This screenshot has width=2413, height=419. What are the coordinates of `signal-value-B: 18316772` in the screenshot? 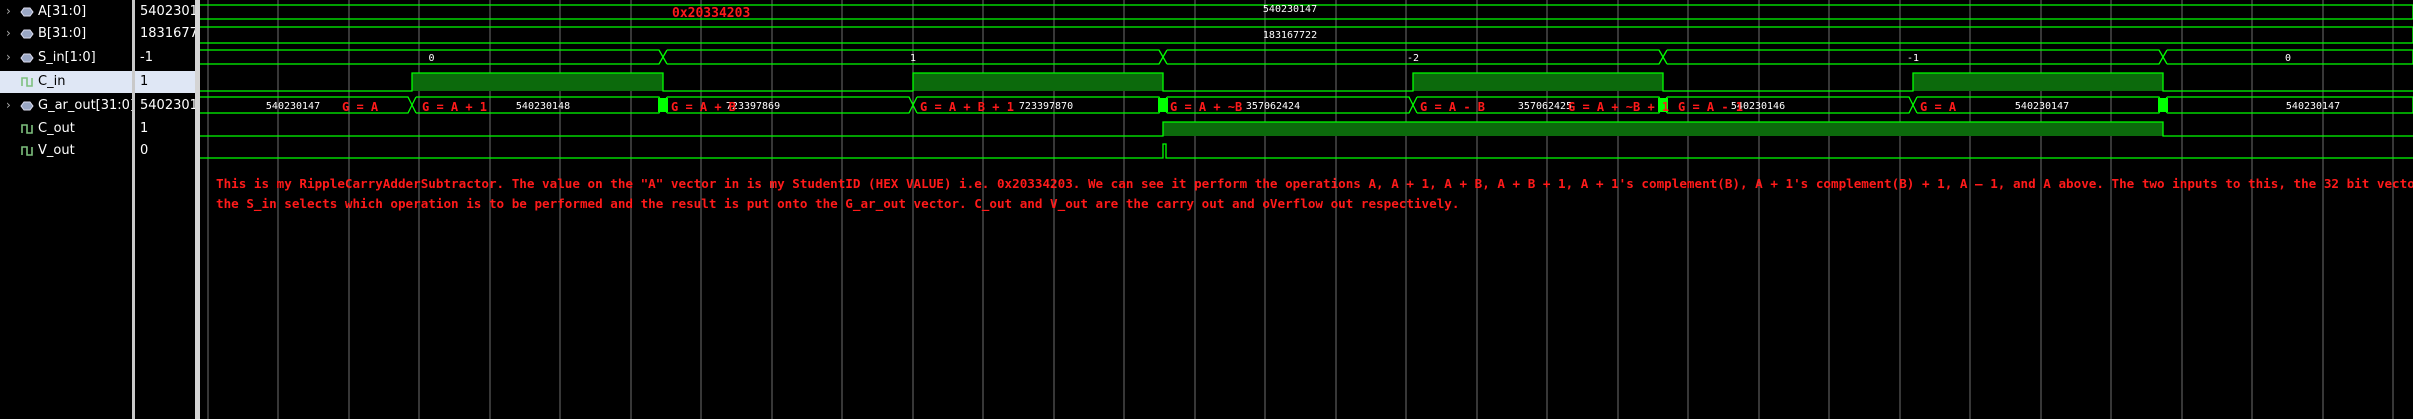 It's located at (170, 34).